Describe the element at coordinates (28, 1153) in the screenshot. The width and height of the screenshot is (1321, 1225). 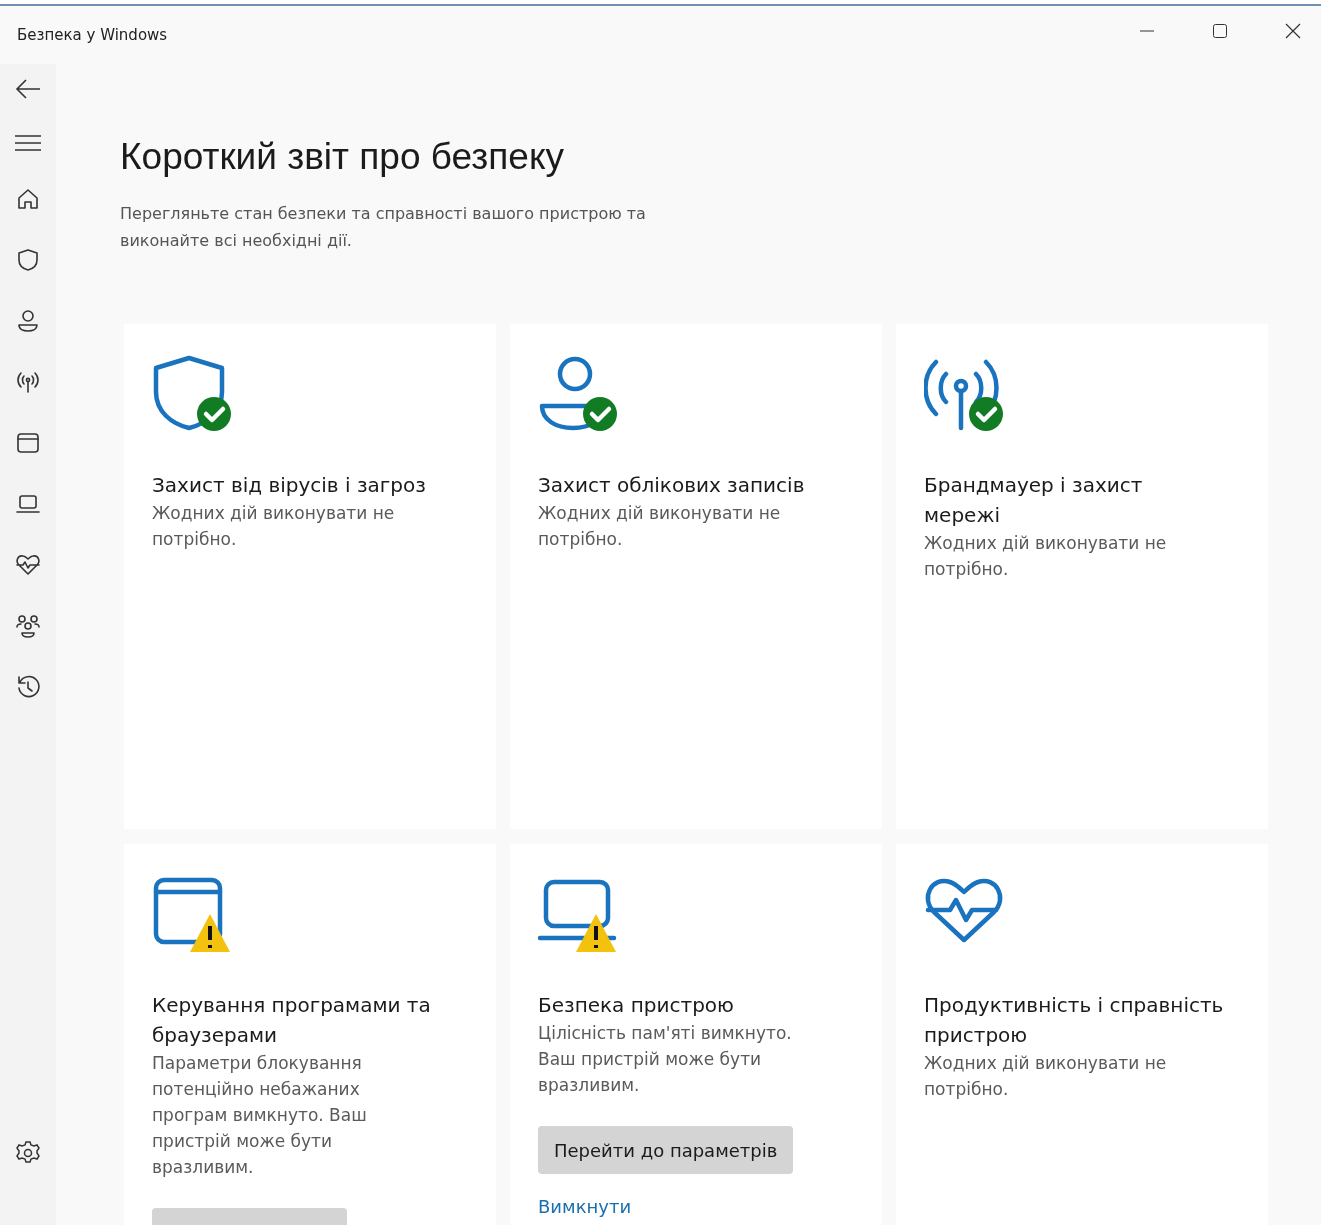
I see `settings-icon` at that location.